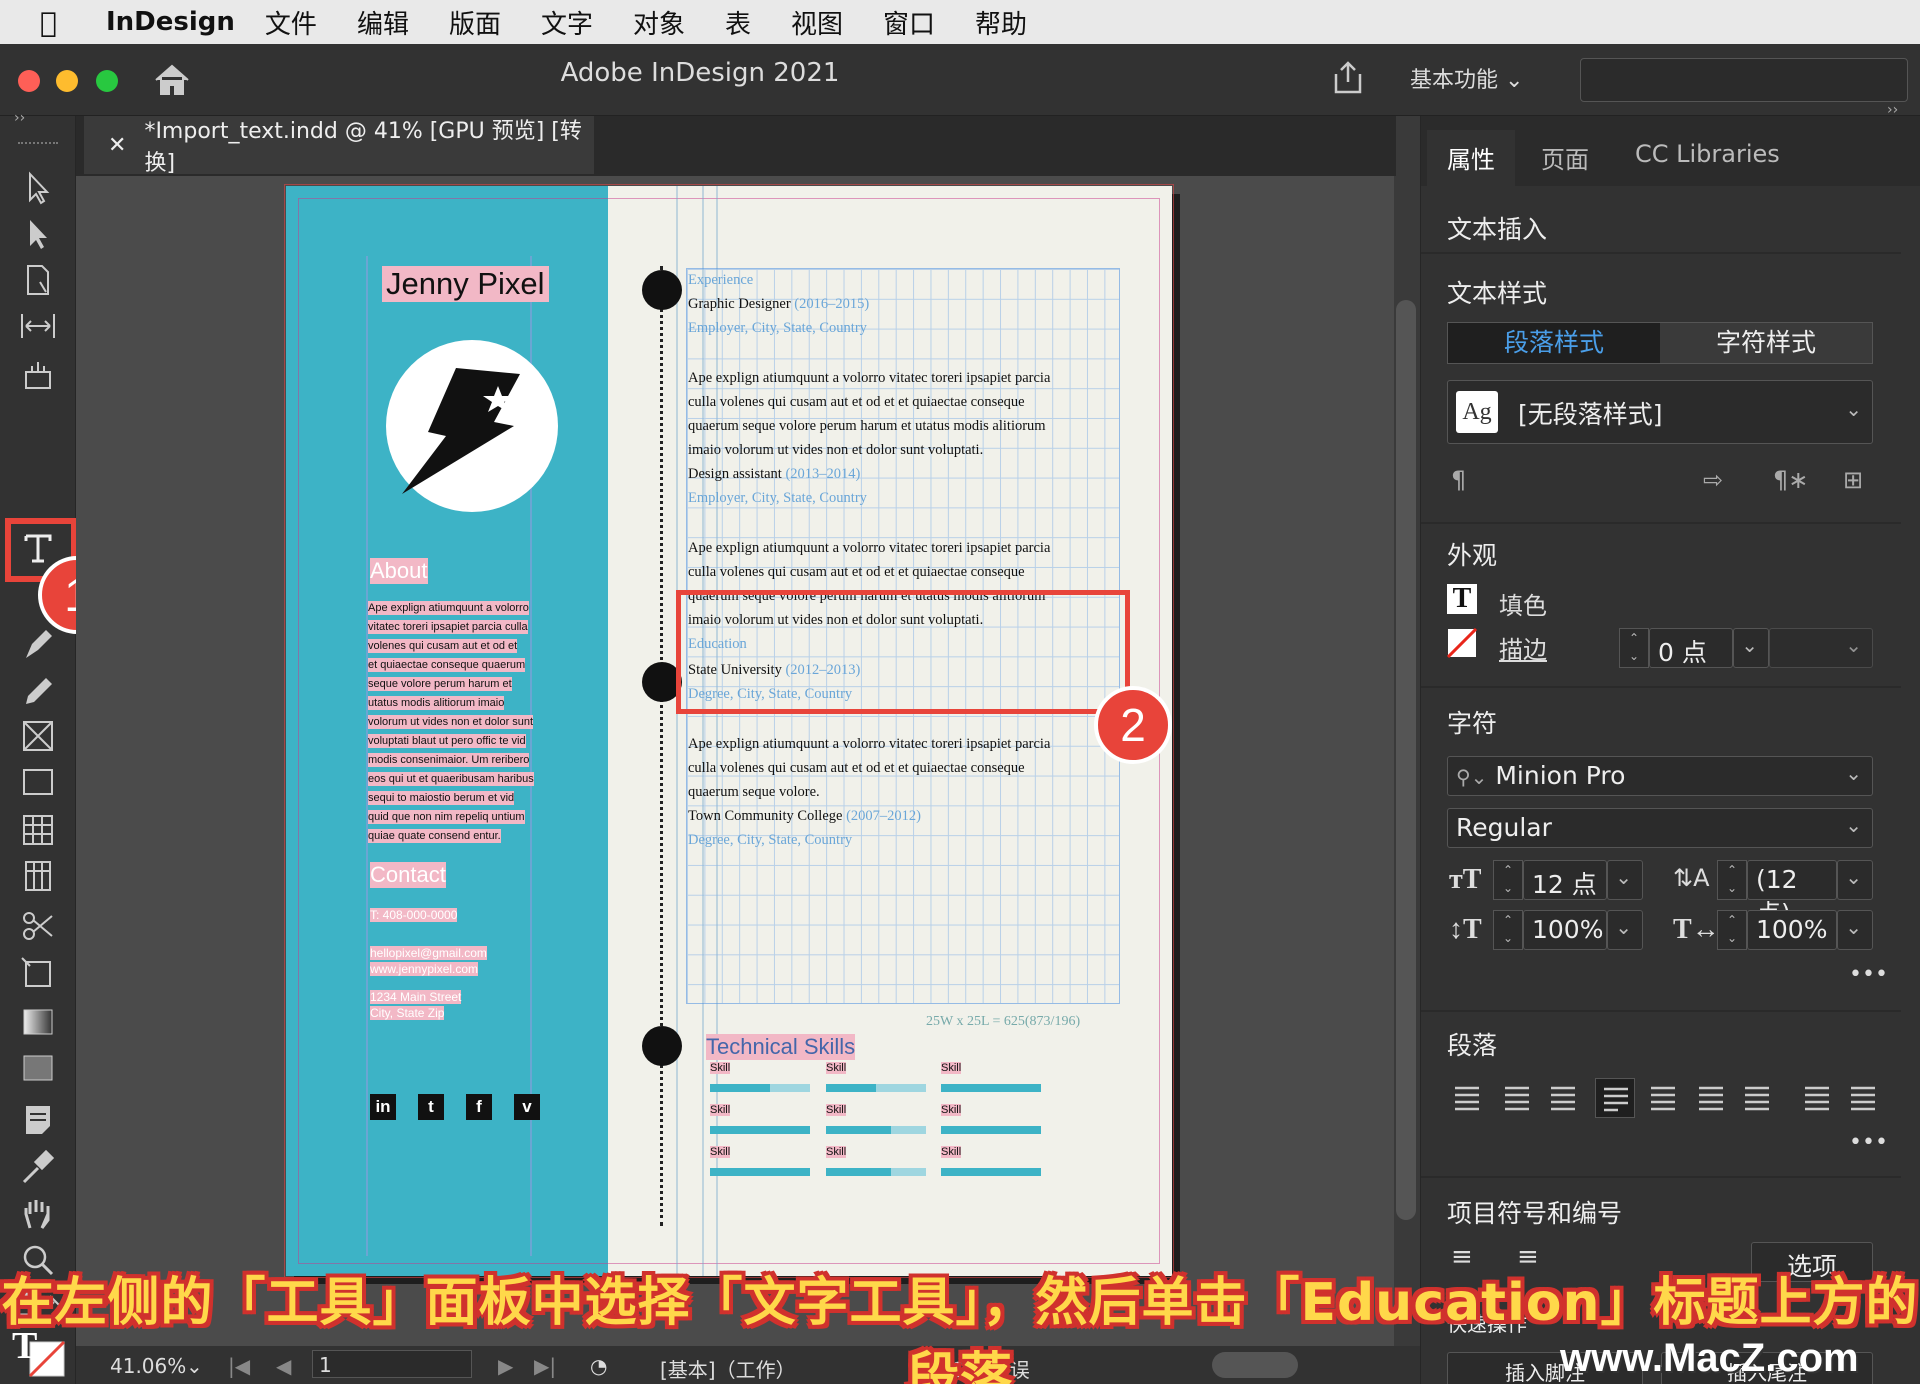 This screenshot has width=1920, height=1384. Describe the element at coordinates (567, 22) in the screenshot. I see `menu-type: 文字` at that location.